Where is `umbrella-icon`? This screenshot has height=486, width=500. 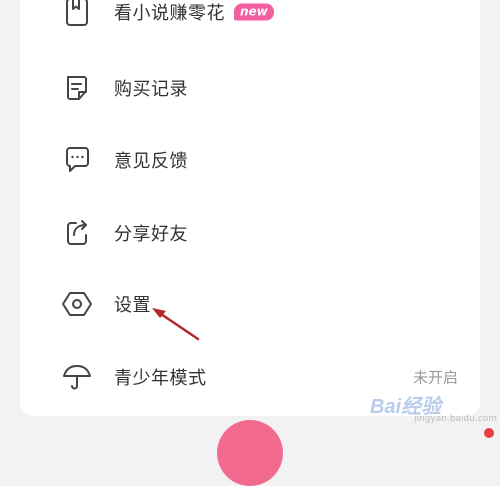
umbrella-icon is located at coordinates (77, 377).